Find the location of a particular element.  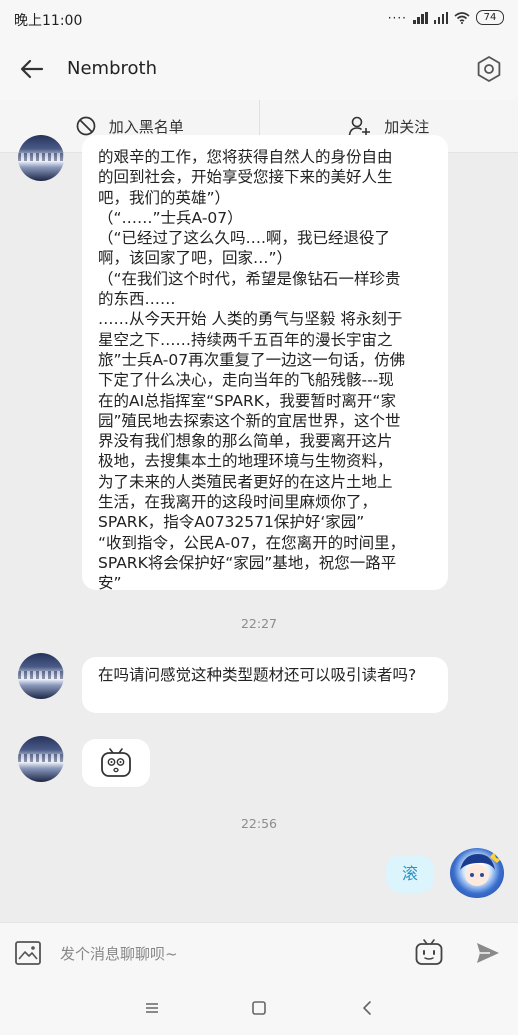

image-picker-icon is located at coordinates (28, 953).